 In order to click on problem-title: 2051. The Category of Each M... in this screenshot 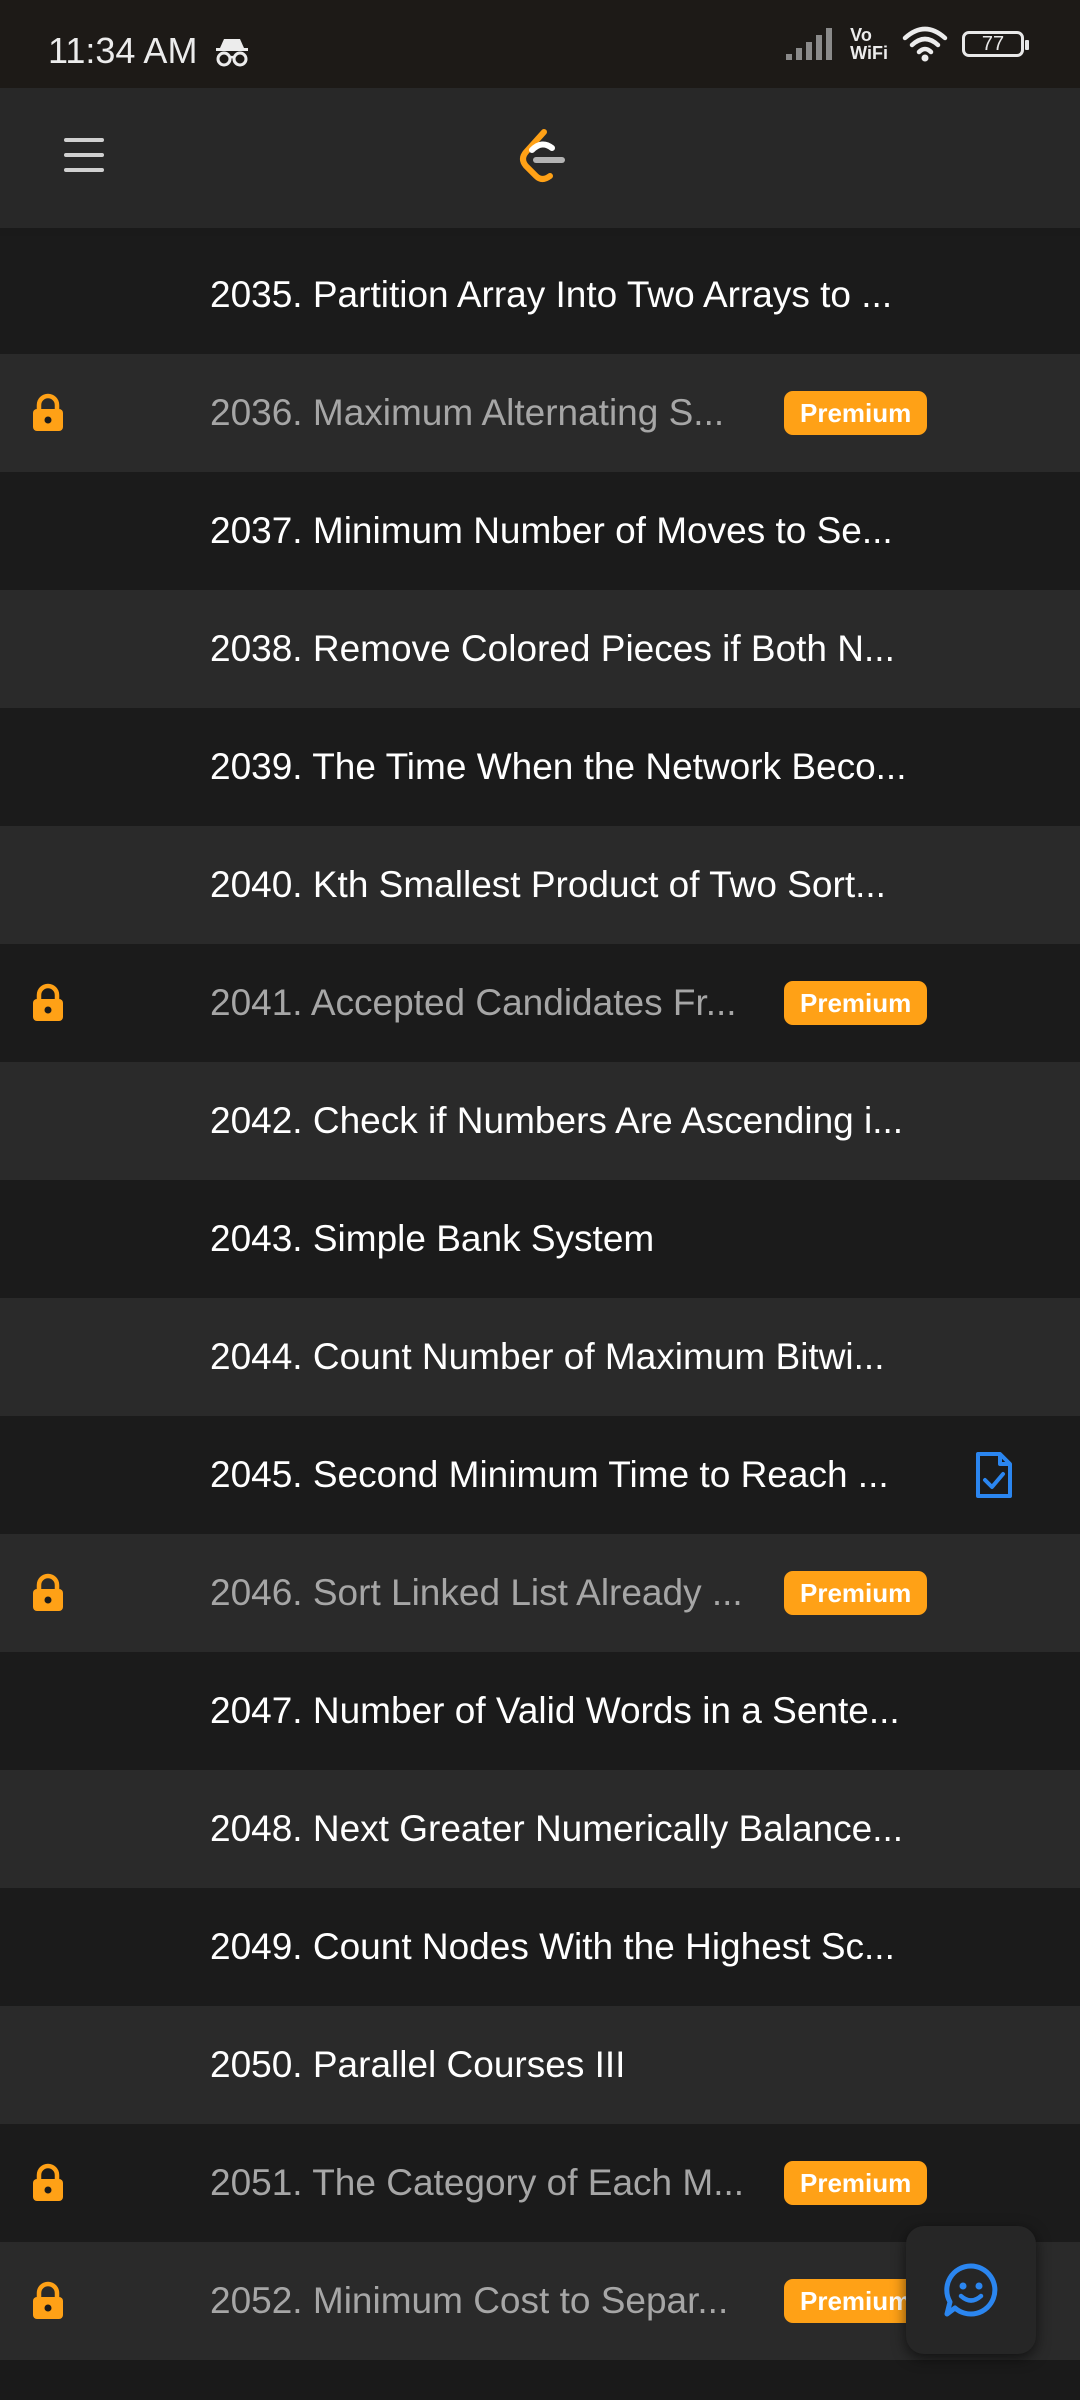, I will do `click(477, 2182)`.